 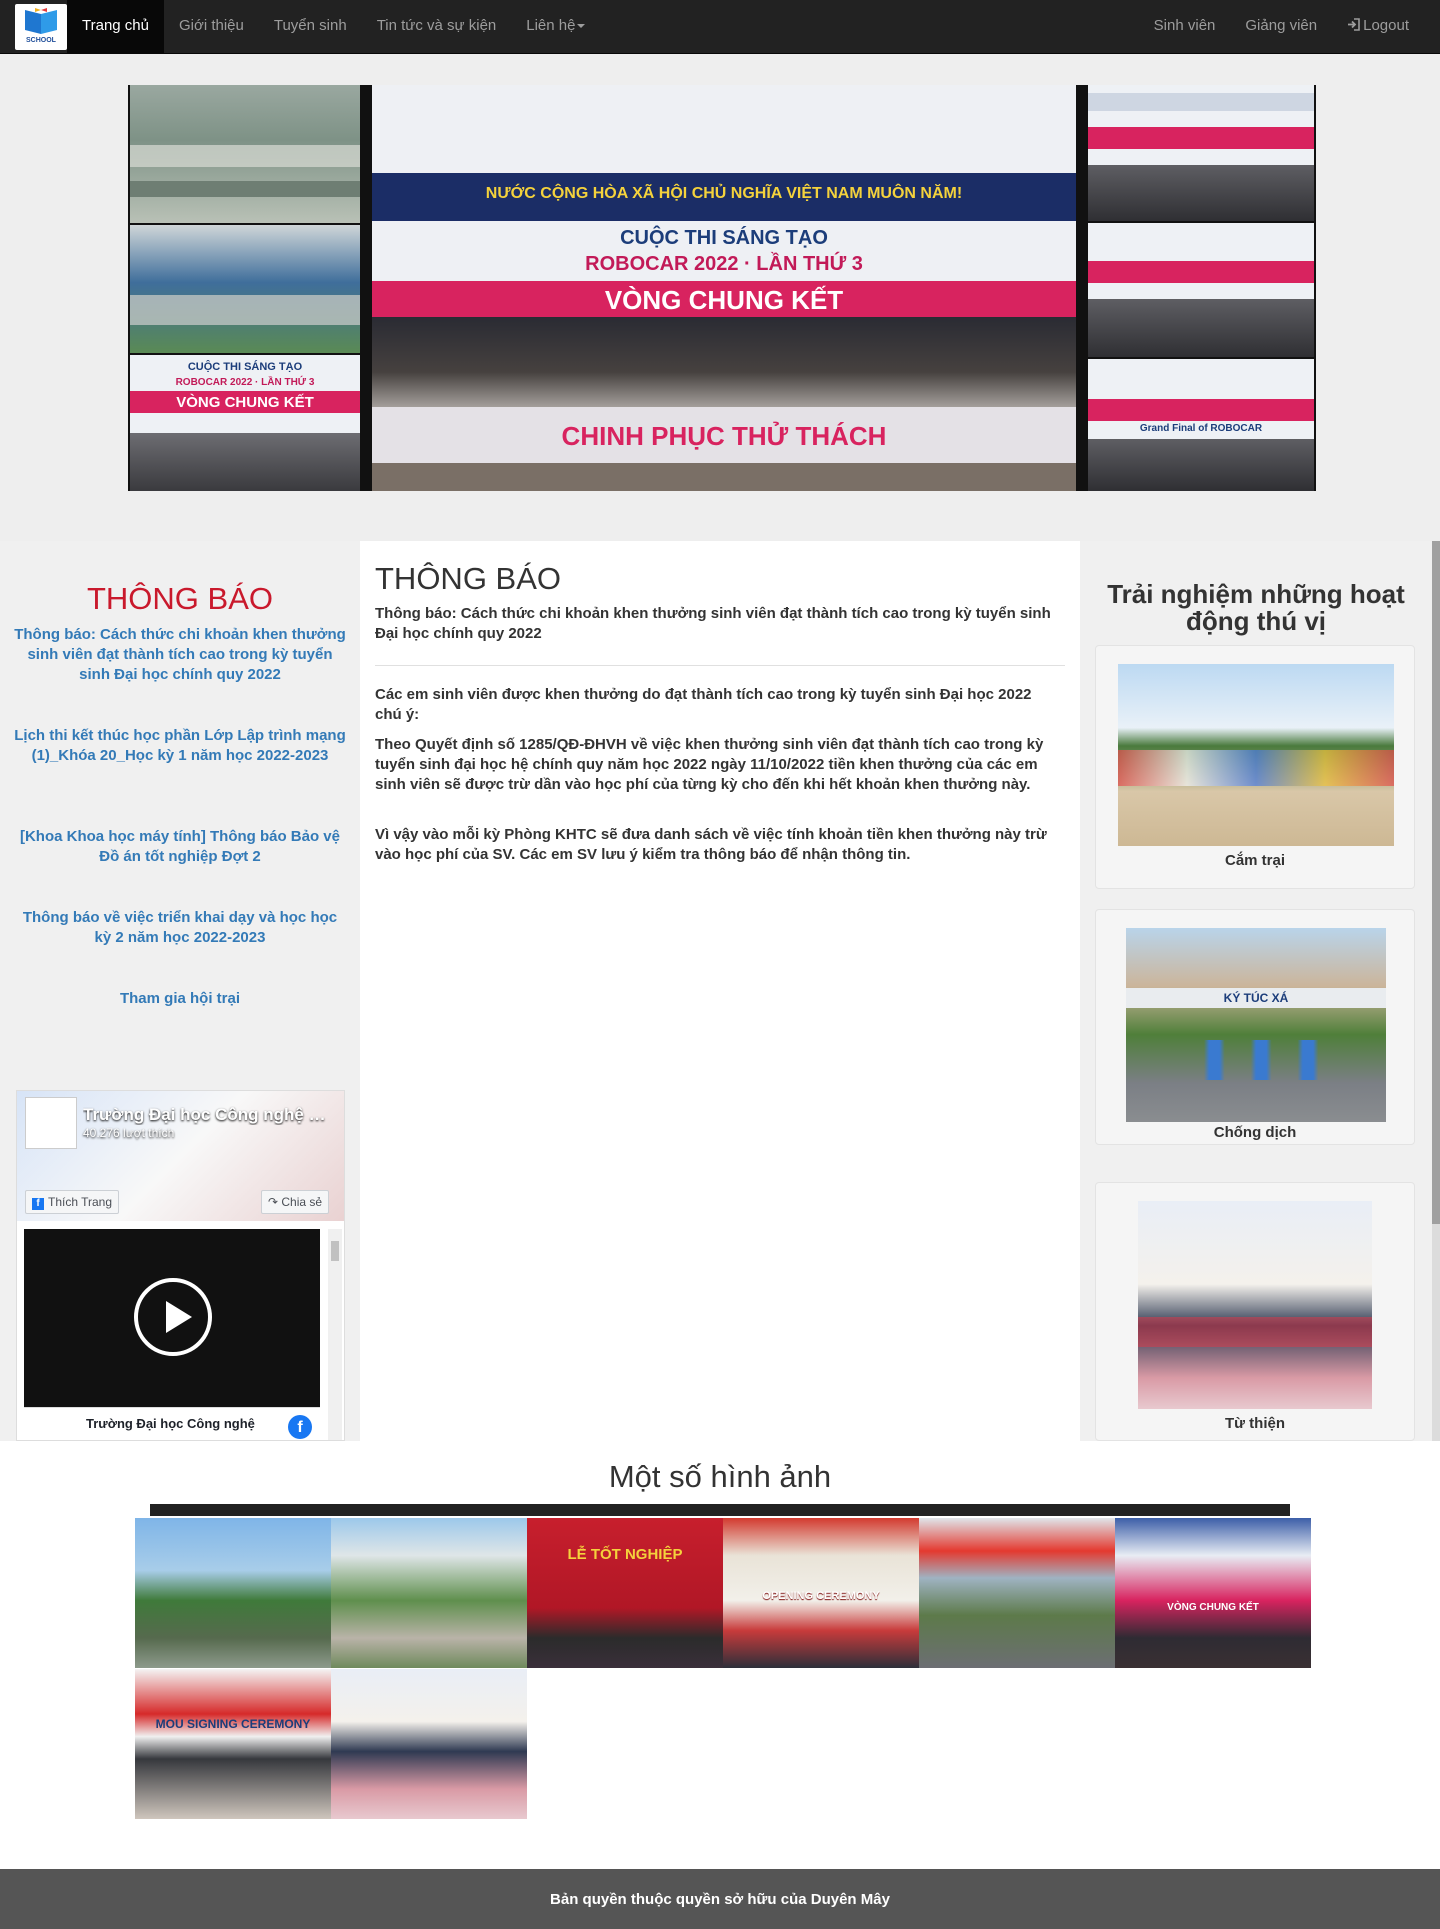 What do you see at coordinates (1256, 607) in the screenshot?
I see `activities-title: Trải nghiệm những hoạt động thú vị` at bounding box center [1256, 607].